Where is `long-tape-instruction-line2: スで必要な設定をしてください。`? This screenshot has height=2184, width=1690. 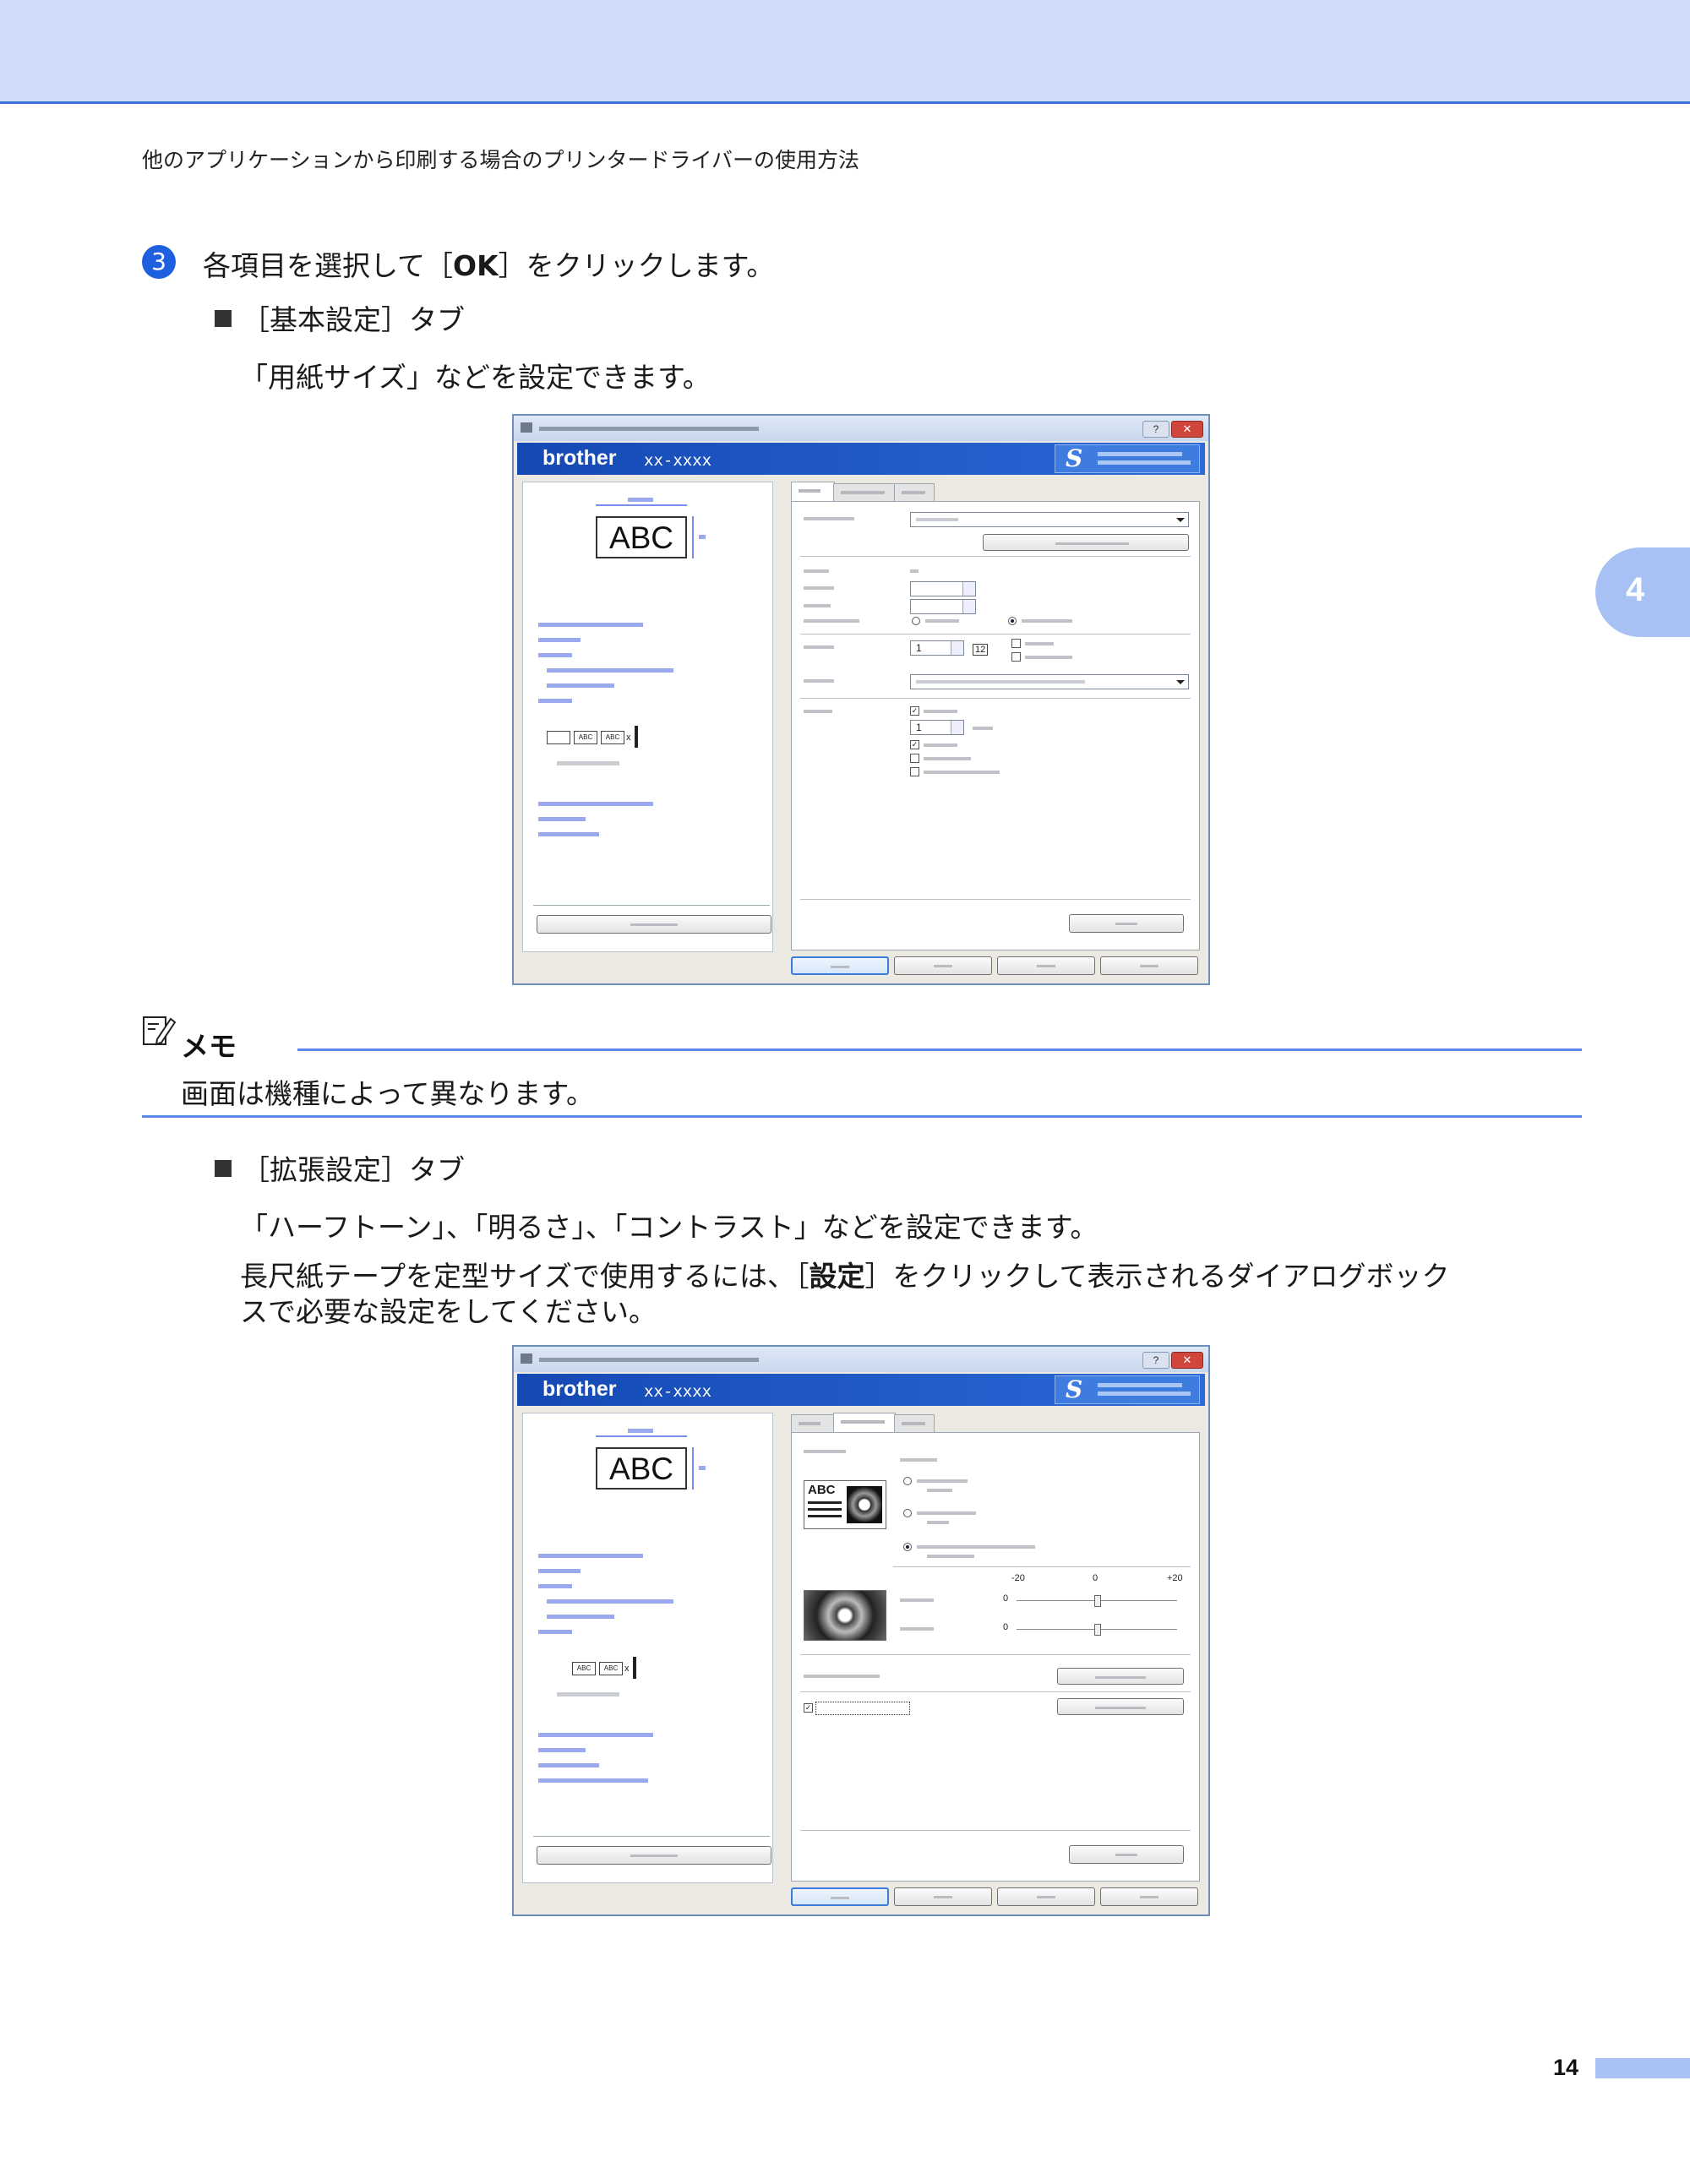 long-tape-instruction-line2: スで必要な設定をしてください。 is located at coordinates (449, 1311).